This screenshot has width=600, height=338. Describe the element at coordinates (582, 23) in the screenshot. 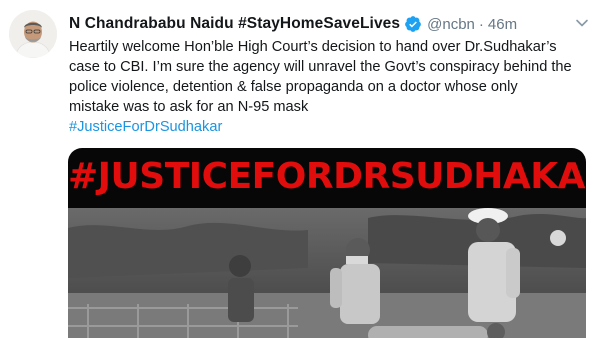

I see `chevron-down-icon` at that location.